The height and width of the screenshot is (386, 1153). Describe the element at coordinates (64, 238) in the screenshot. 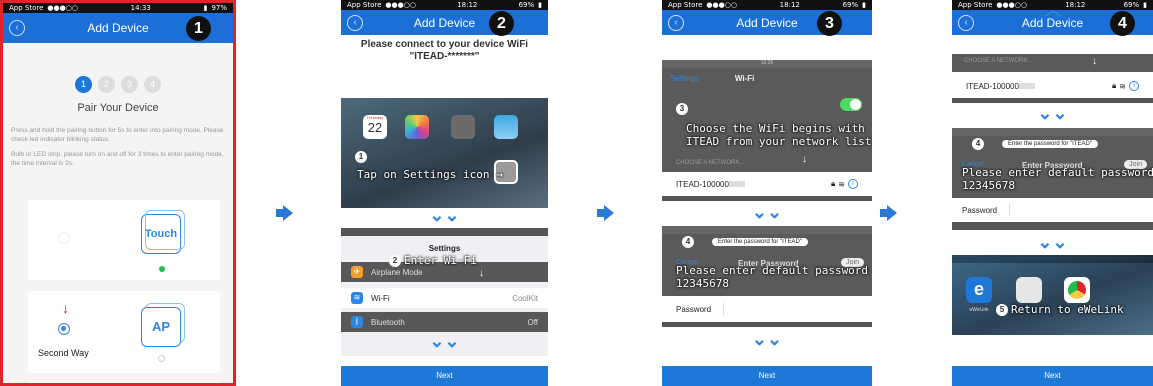

I see `touch-radio` at that location.